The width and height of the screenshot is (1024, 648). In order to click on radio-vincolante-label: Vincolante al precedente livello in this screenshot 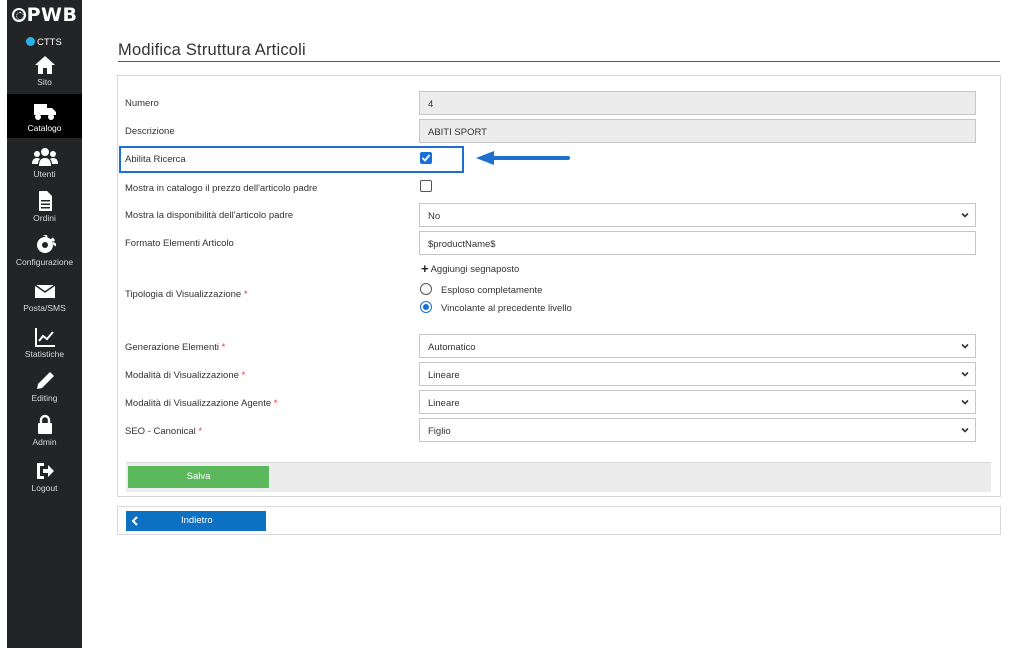, I will do `click(506, 308)`.